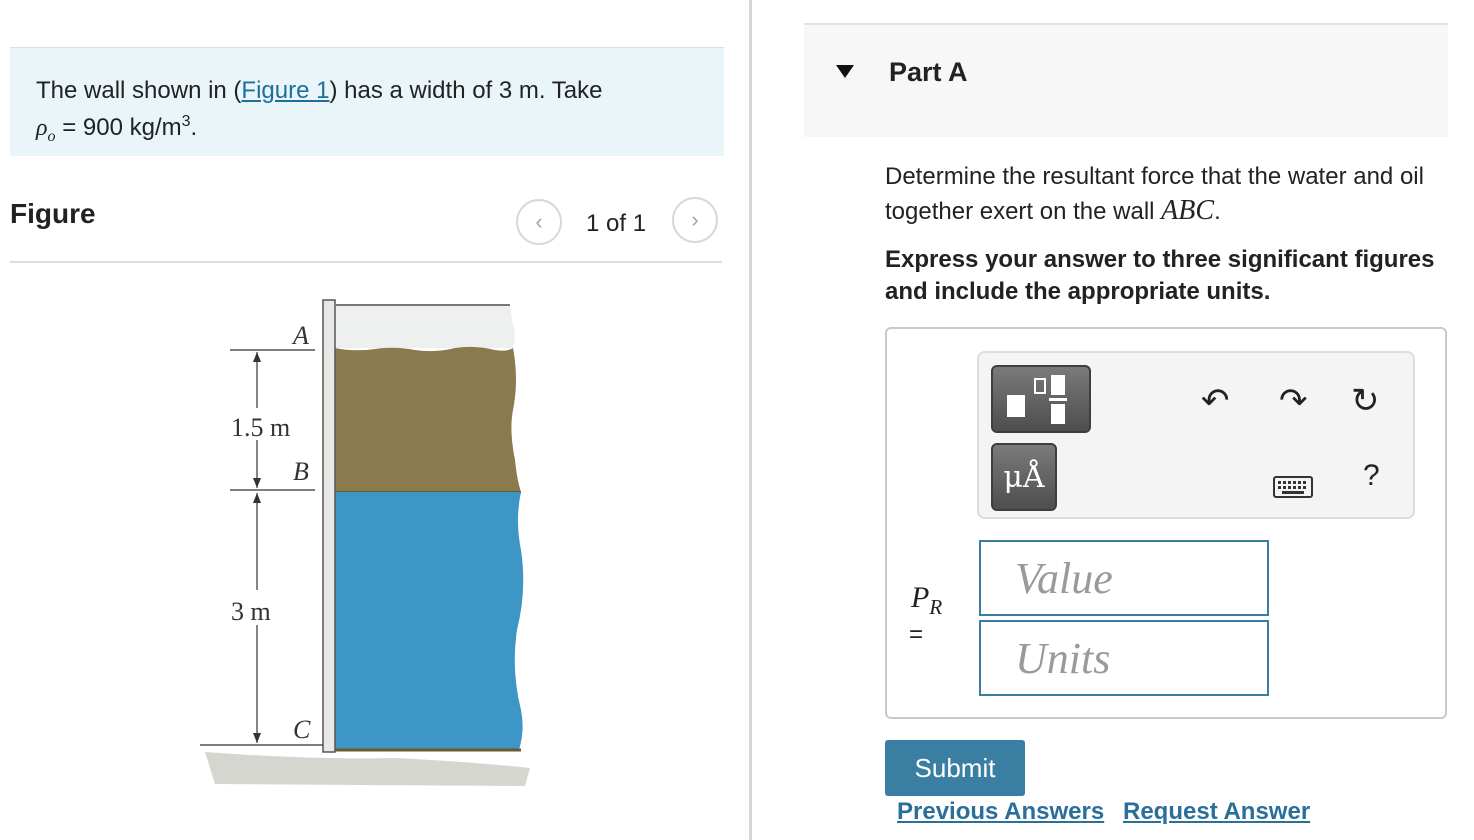 The image size is (1474, 840). What do you see at coordinates (300, 335) in the screenshot?
I see `point-a-label: A` at bounding box center [300, 335].